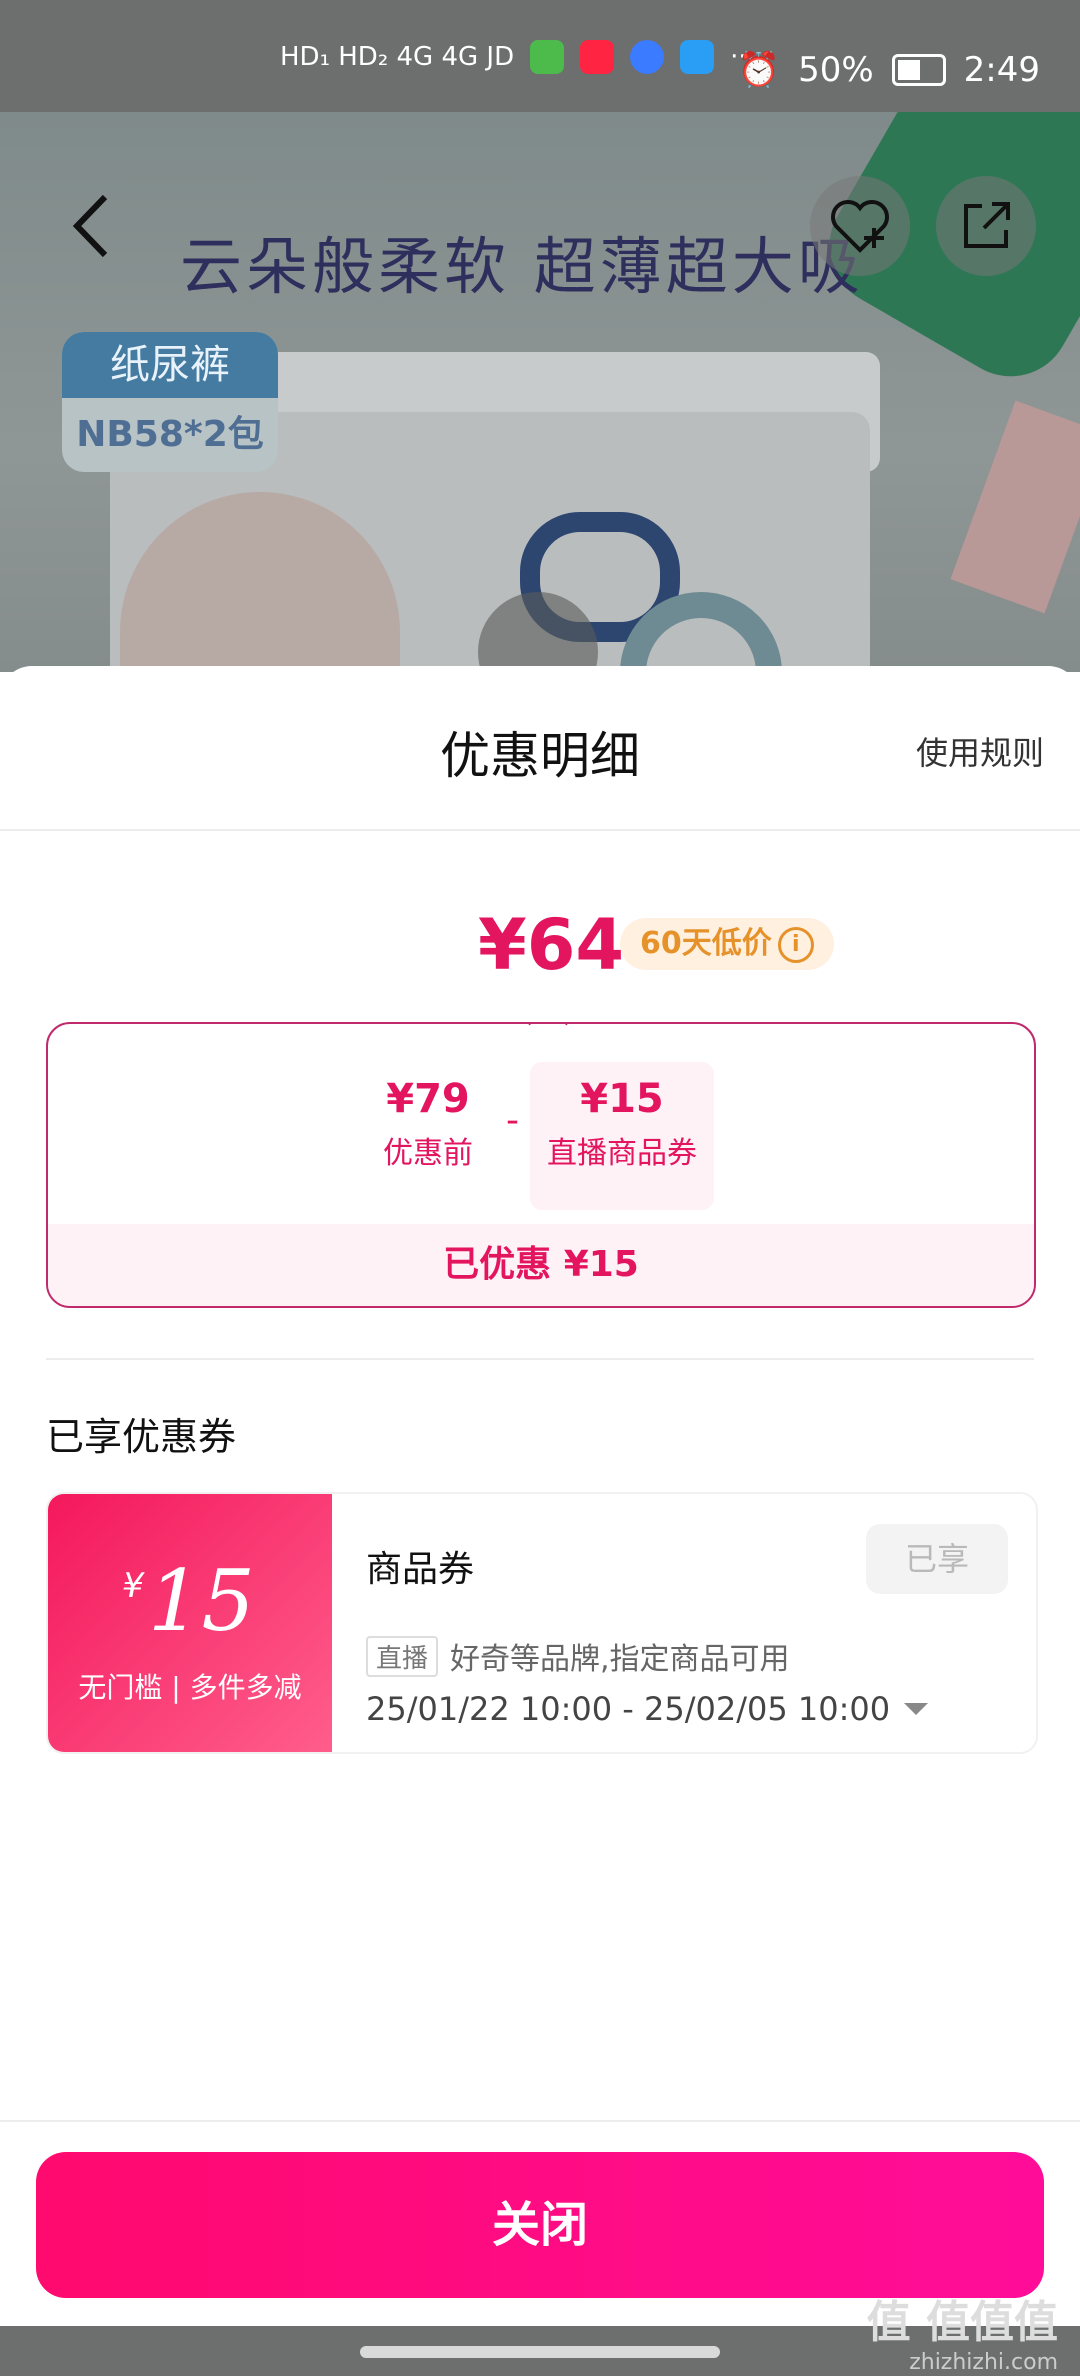  What do you see at coordinates (517, 57) in the screenshot?
I see `status-left: HD₁ HD₂ 4G 4G JD ···` at bounding box center [517, 57].